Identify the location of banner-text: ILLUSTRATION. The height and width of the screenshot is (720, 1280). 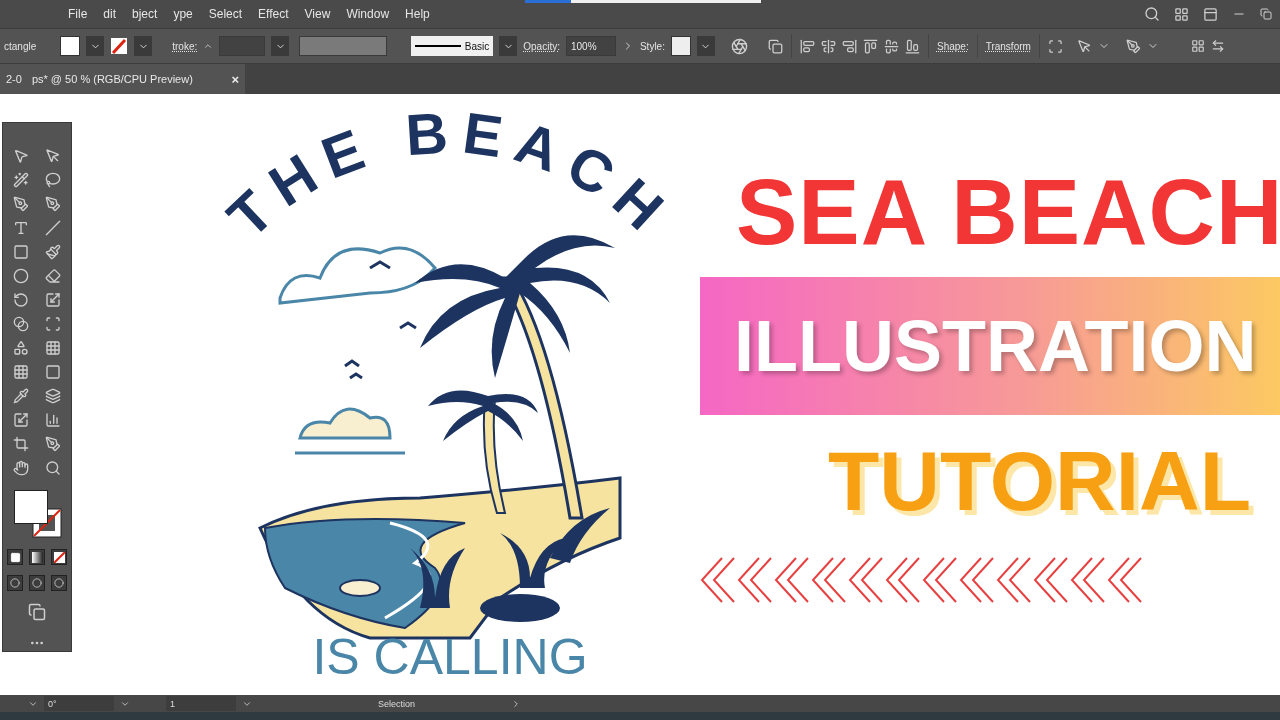
(995, 346).